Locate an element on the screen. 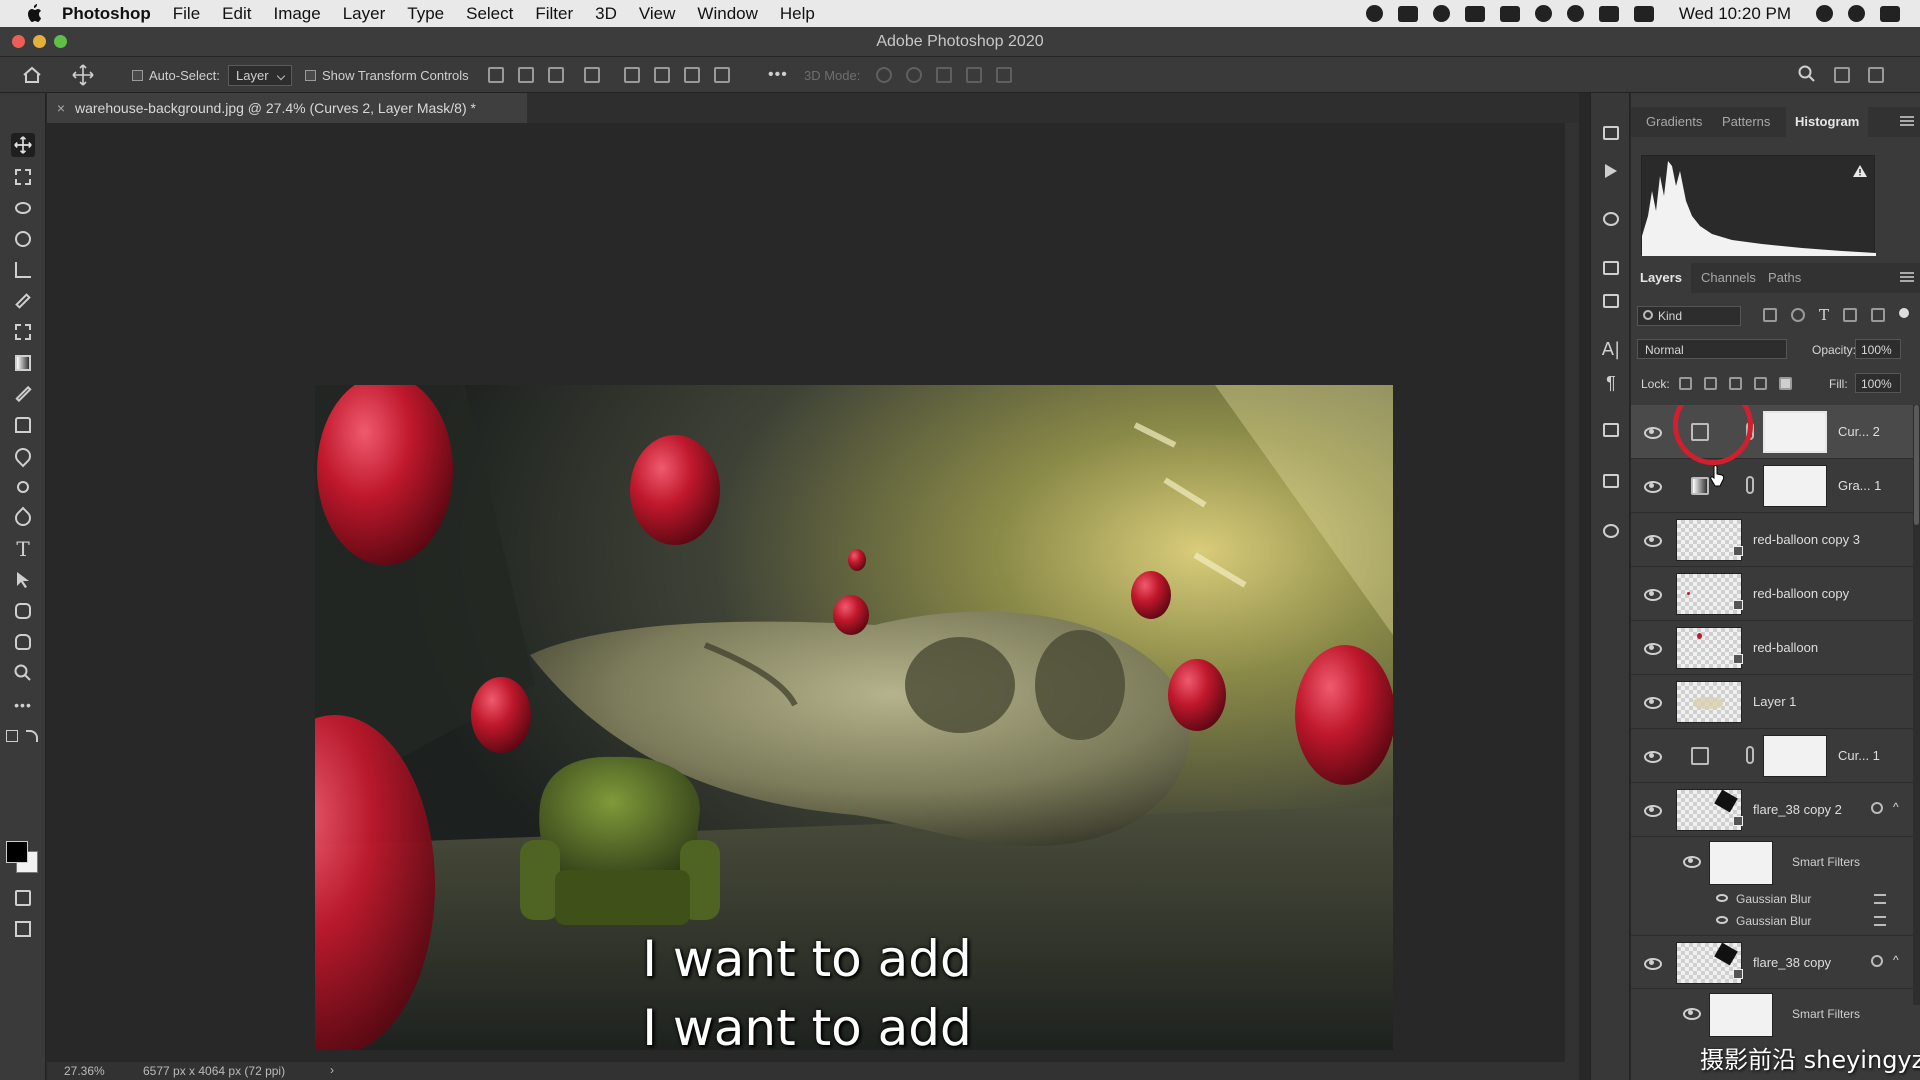 The height and width of the screenshot is (1080, 1920). home-icon is located at coordinates (32, 75).